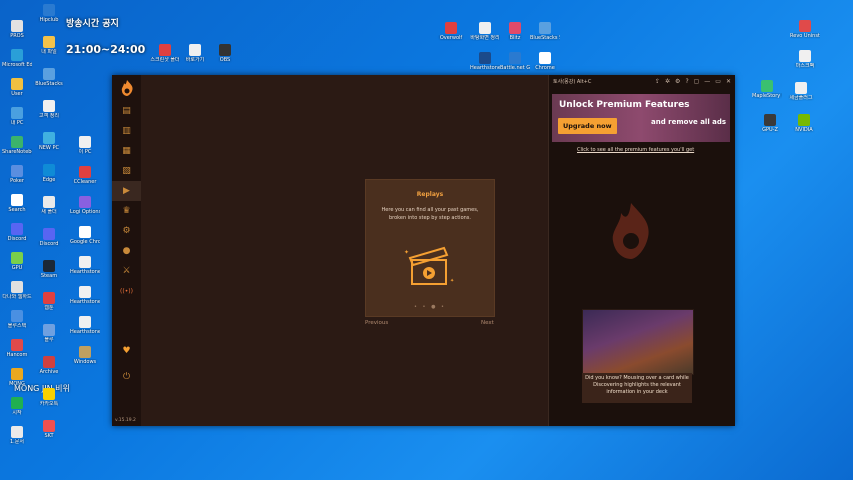  What do you see at coordinates (17, 87) in the screenshot?
I see `desktop-icon: User` at bounding box center [17, 87].